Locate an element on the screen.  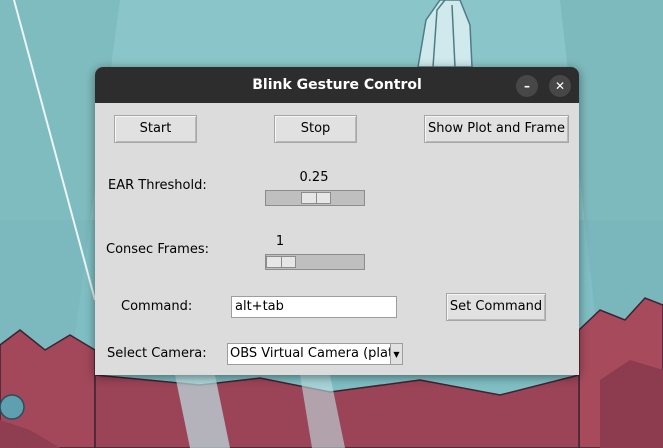
command-label: Command: is located at coordinates (157, 306).